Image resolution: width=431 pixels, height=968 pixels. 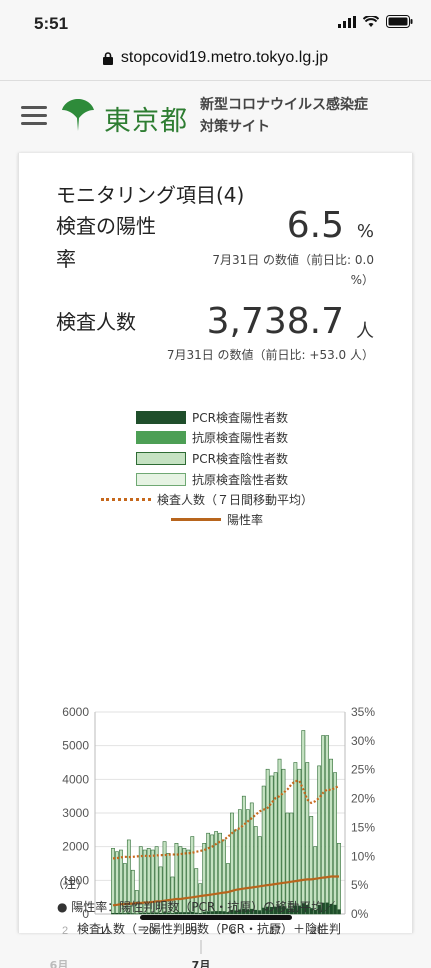 I want to click on home-indicator, so click(x=216, y=917).